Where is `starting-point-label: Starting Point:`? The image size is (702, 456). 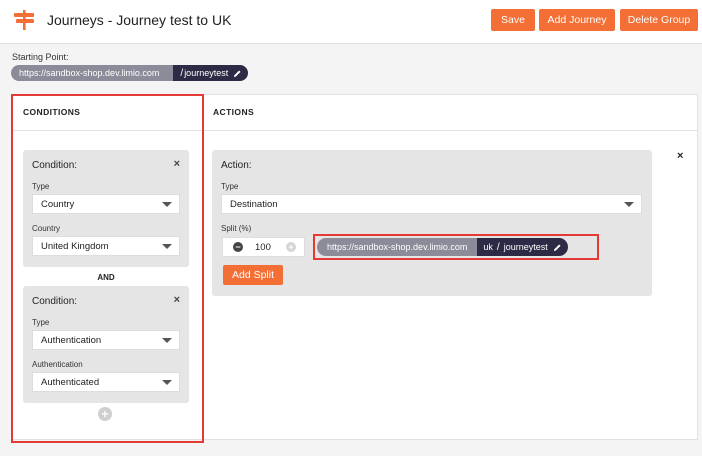 starting-point-label: Starting Point: is located at coordinates (40, 57).